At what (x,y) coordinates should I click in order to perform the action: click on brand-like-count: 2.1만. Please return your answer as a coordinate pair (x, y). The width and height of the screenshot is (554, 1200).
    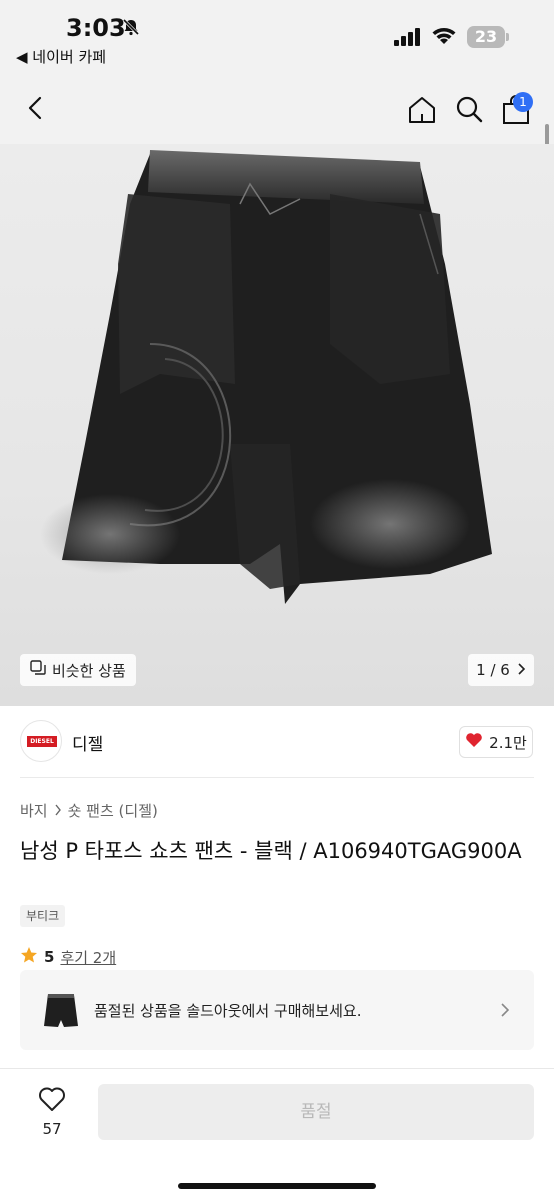
    Looking at the image, I should click on (508, 742).